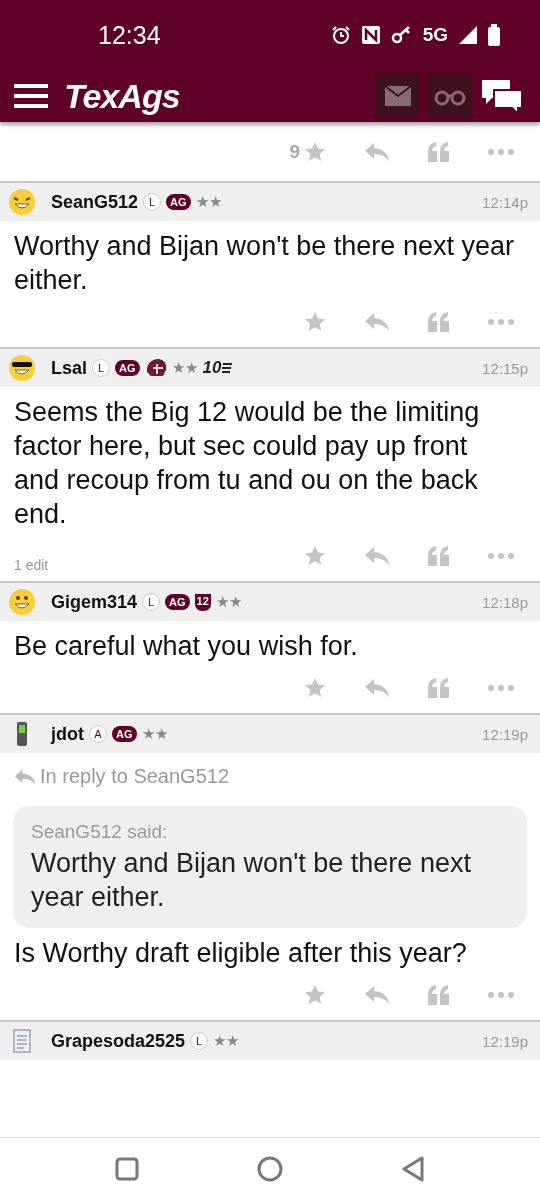 The width and height of the screenshot is (540, 1200). Describe the element at coordinates (264, 263) in the screenshot. I see `post-text: Worthy and Bijan won't be there next year either.` at that location.